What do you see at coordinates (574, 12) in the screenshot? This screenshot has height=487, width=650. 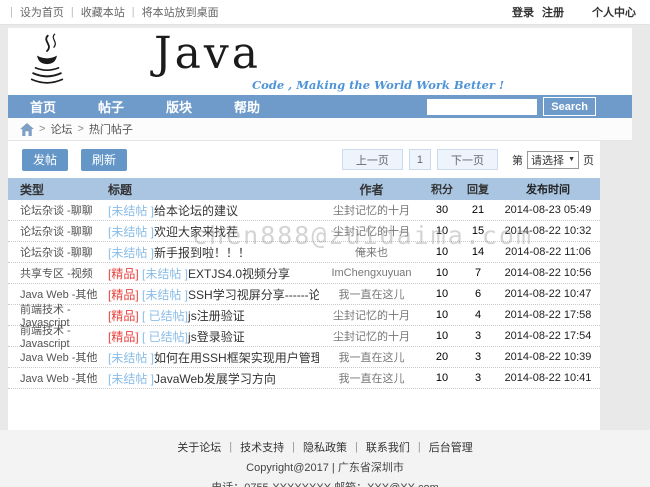 I see `topbar-account-links: 登录 注册 个人中心` at bounding box center [574, 12].